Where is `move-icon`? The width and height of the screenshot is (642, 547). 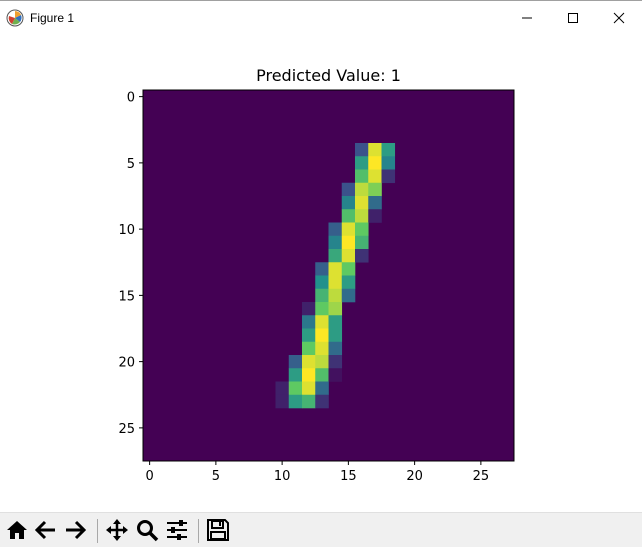 move-icon is located at coordinates (117, 530).